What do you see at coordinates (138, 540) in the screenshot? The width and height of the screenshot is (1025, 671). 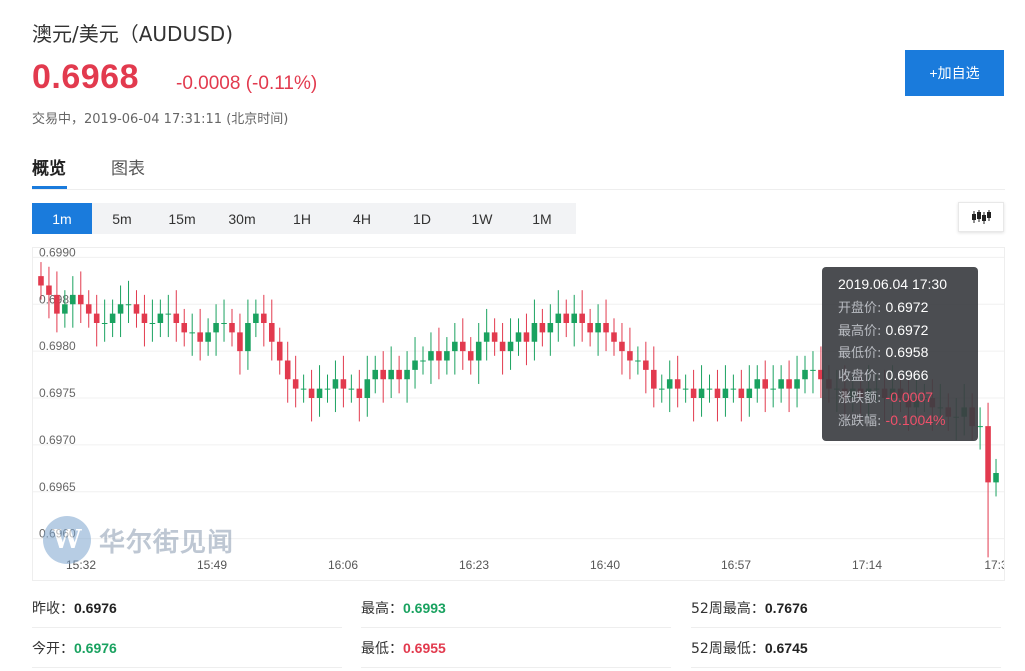 I see `watermark: W 华尔街见闻` at bounding box center [138, 540].